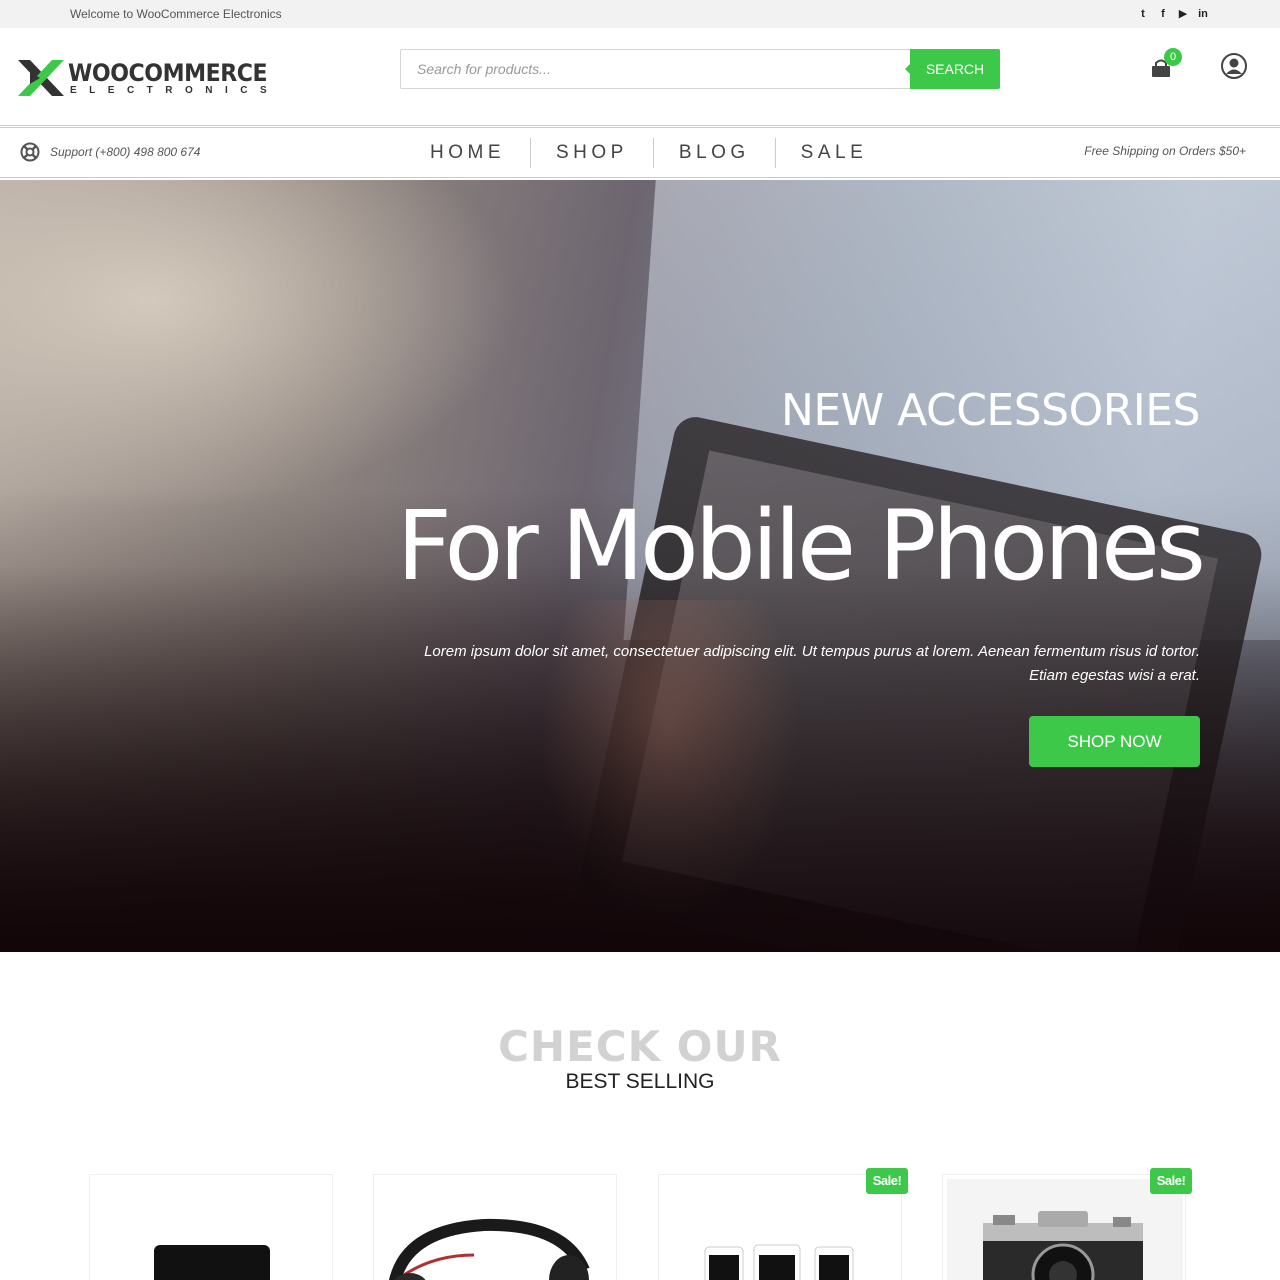 This screenshot has height=1280, width=1280. What do you see at coordinates (467, 153) in the screenshot?
I see `nav-item-home: HOME` at bounding box center [467, 153].